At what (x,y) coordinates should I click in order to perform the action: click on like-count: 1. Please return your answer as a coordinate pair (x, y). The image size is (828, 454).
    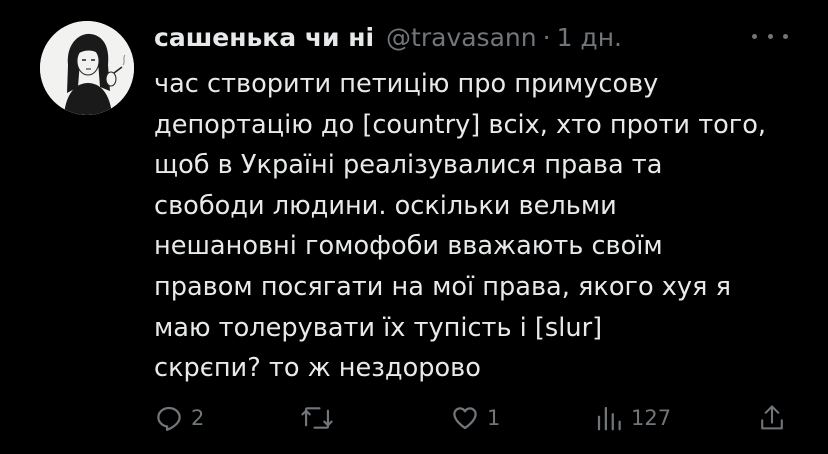
    Looking at the image, I should click on (494, 418).